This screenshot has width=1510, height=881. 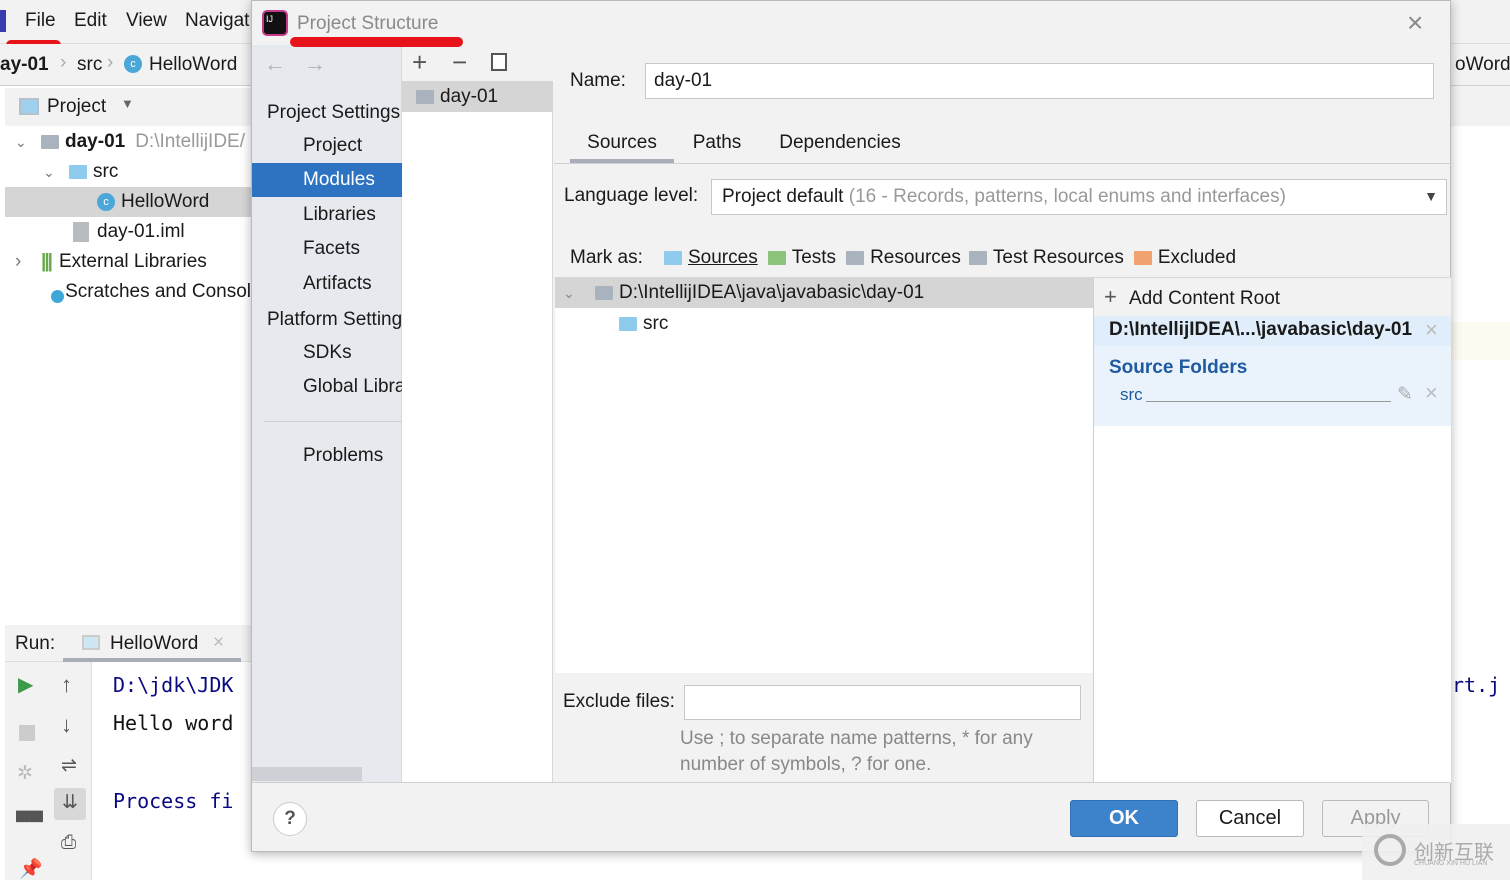 I want to click on tree-item-class: c HelloWord, so click(x=128, y=202).